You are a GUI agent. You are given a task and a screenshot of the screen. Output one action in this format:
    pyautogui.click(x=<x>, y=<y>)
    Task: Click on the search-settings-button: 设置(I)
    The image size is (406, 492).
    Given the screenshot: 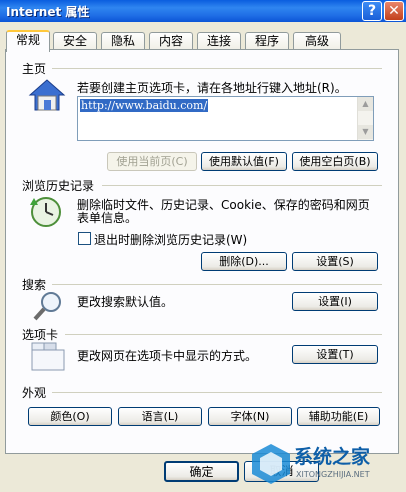 What is the action you would take?
    pyautogui.click(x=335, y=301)
    